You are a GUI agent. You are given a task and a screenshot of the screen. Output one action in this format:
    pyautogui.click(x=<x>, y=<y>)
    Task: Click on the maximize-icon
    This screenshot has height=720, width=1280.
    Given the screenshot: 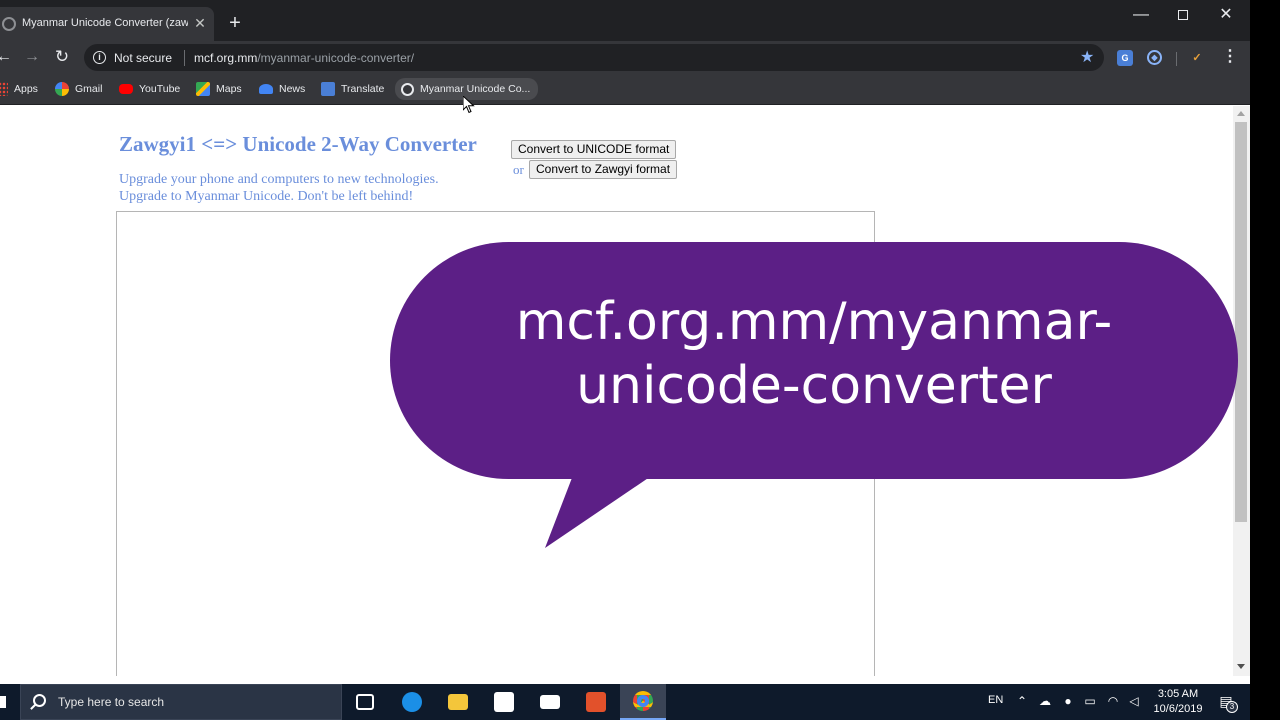 What is the action you would take?
    pyautogui.click(x=1183, y=15)
    